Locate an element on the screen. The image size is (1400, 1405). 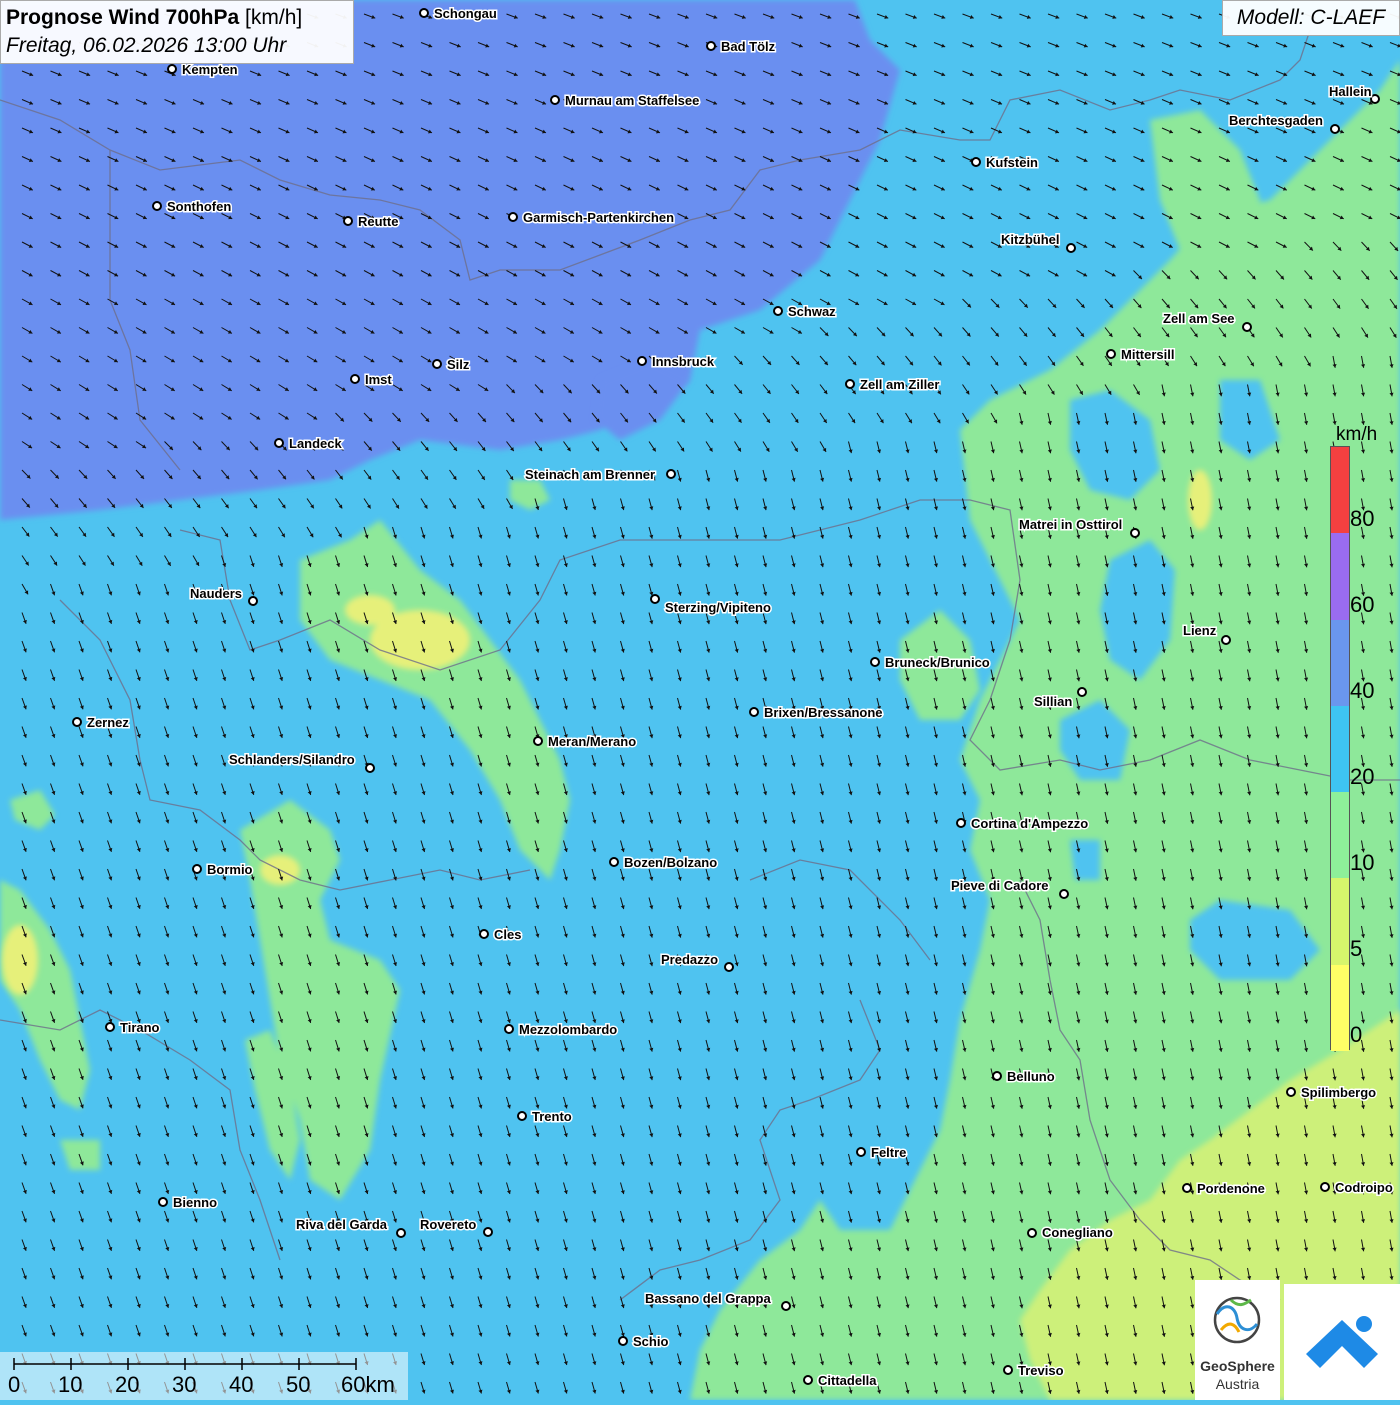
city-label: Kitzbühel is located at coordinates (1030, 239).